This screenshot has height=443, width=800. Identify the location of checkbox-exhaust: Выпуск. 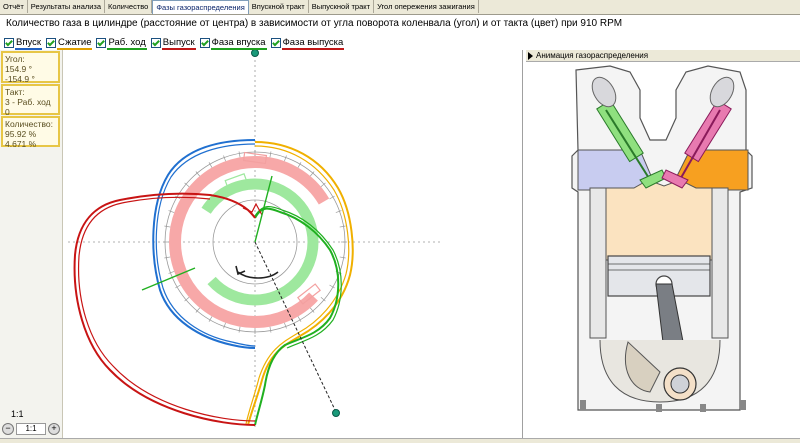
(173, 43).